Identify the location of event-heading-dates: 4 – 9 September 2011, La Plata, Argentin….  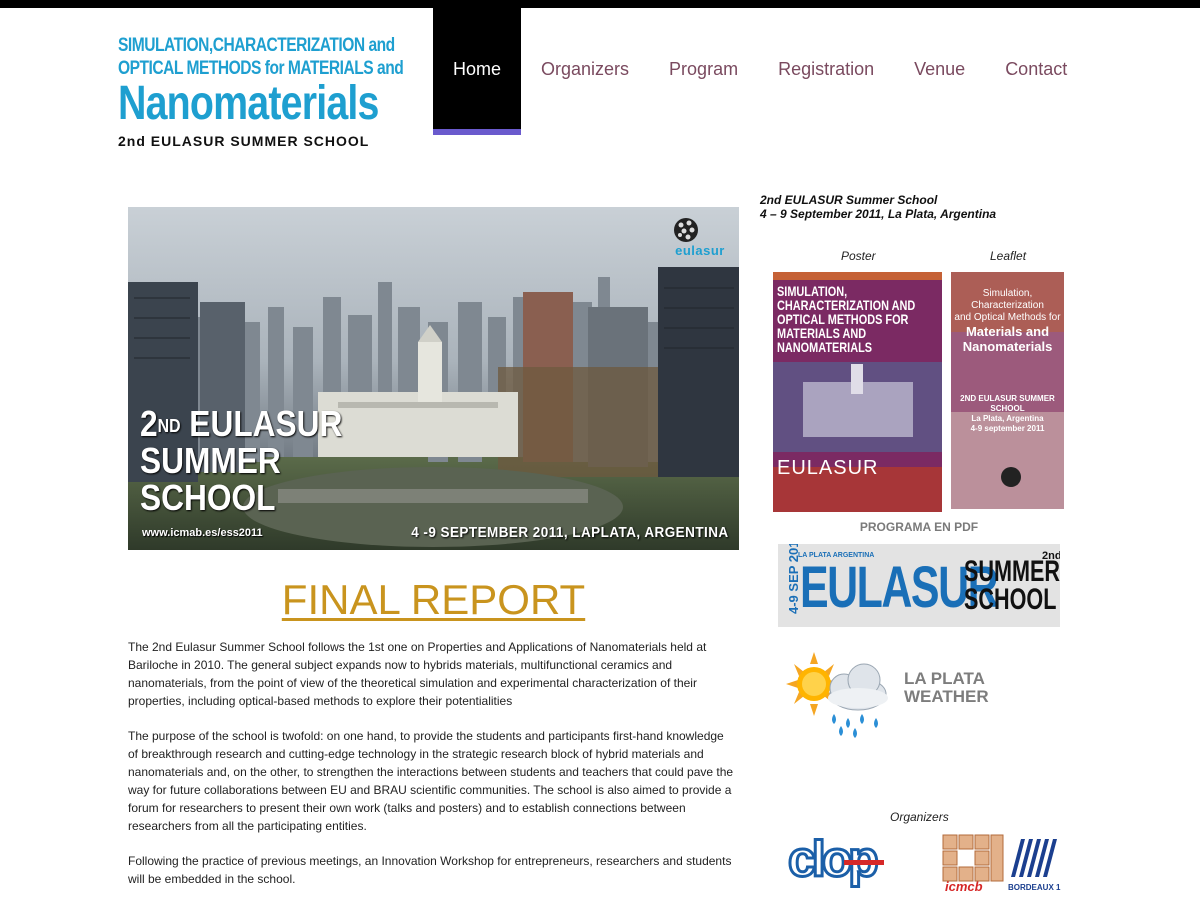
(878, 214).